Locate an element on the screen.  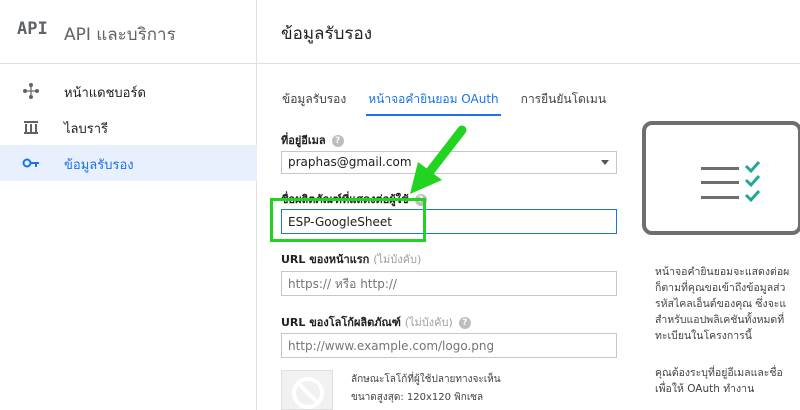
email-label: ที่อยู่อีเมล? is located at coordinates (312, 140).